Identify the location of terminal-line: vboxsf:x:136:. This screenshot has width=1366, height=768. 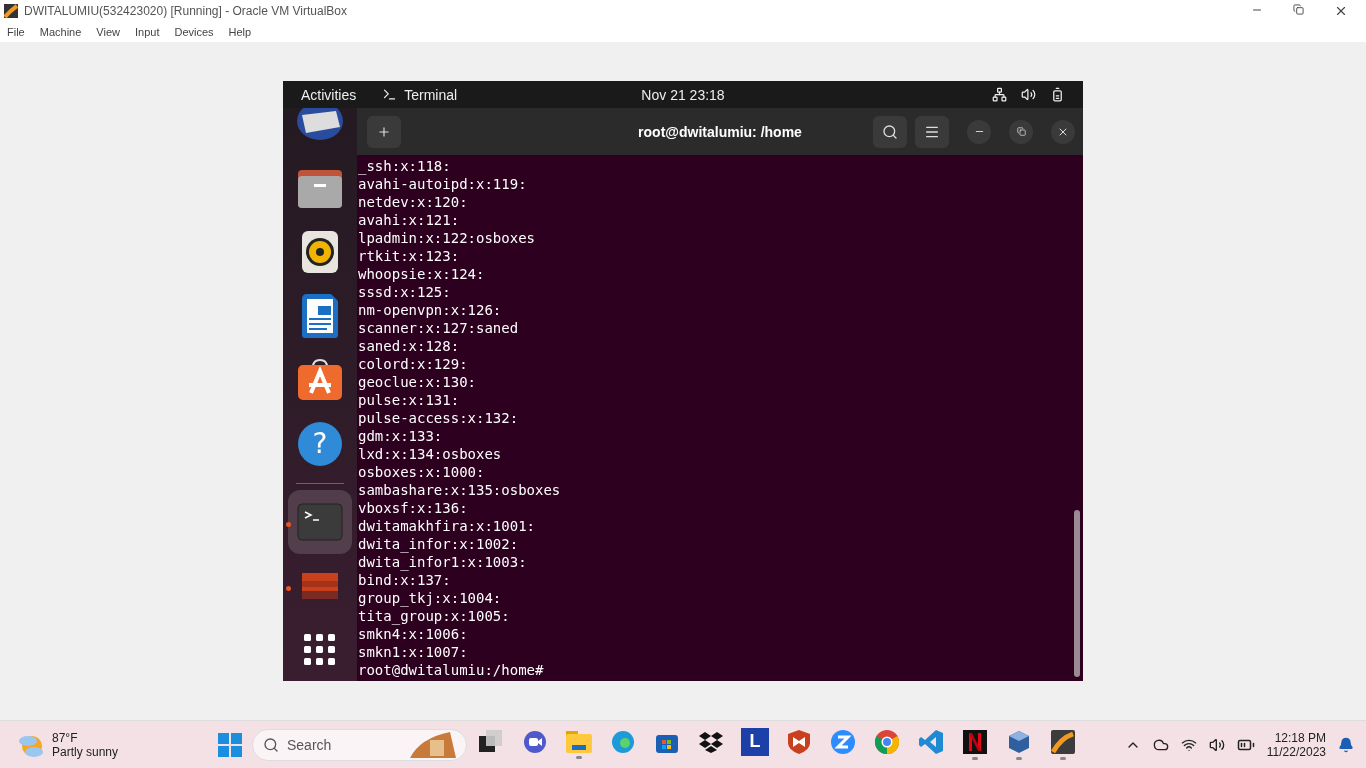
(413, 508).